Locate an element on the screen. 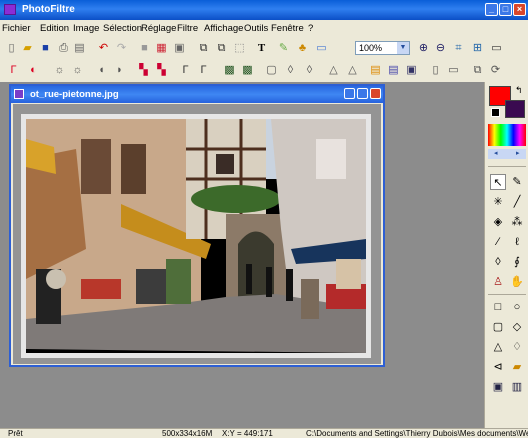 This screenshot has width=528, height=438. hand-paint-icon: ♣ is located at coordinates (302, 48).